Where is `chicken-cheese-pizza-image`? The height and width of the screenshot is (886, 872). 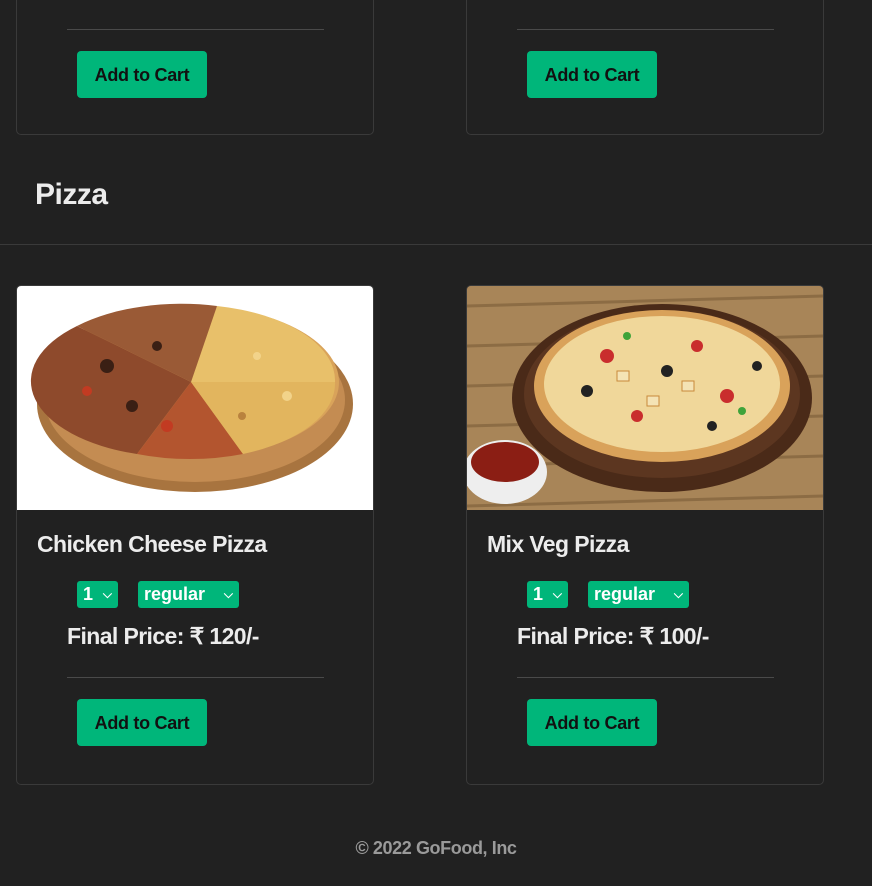
chicken-cheese-pizza-image is located at coordinates (191, 397).